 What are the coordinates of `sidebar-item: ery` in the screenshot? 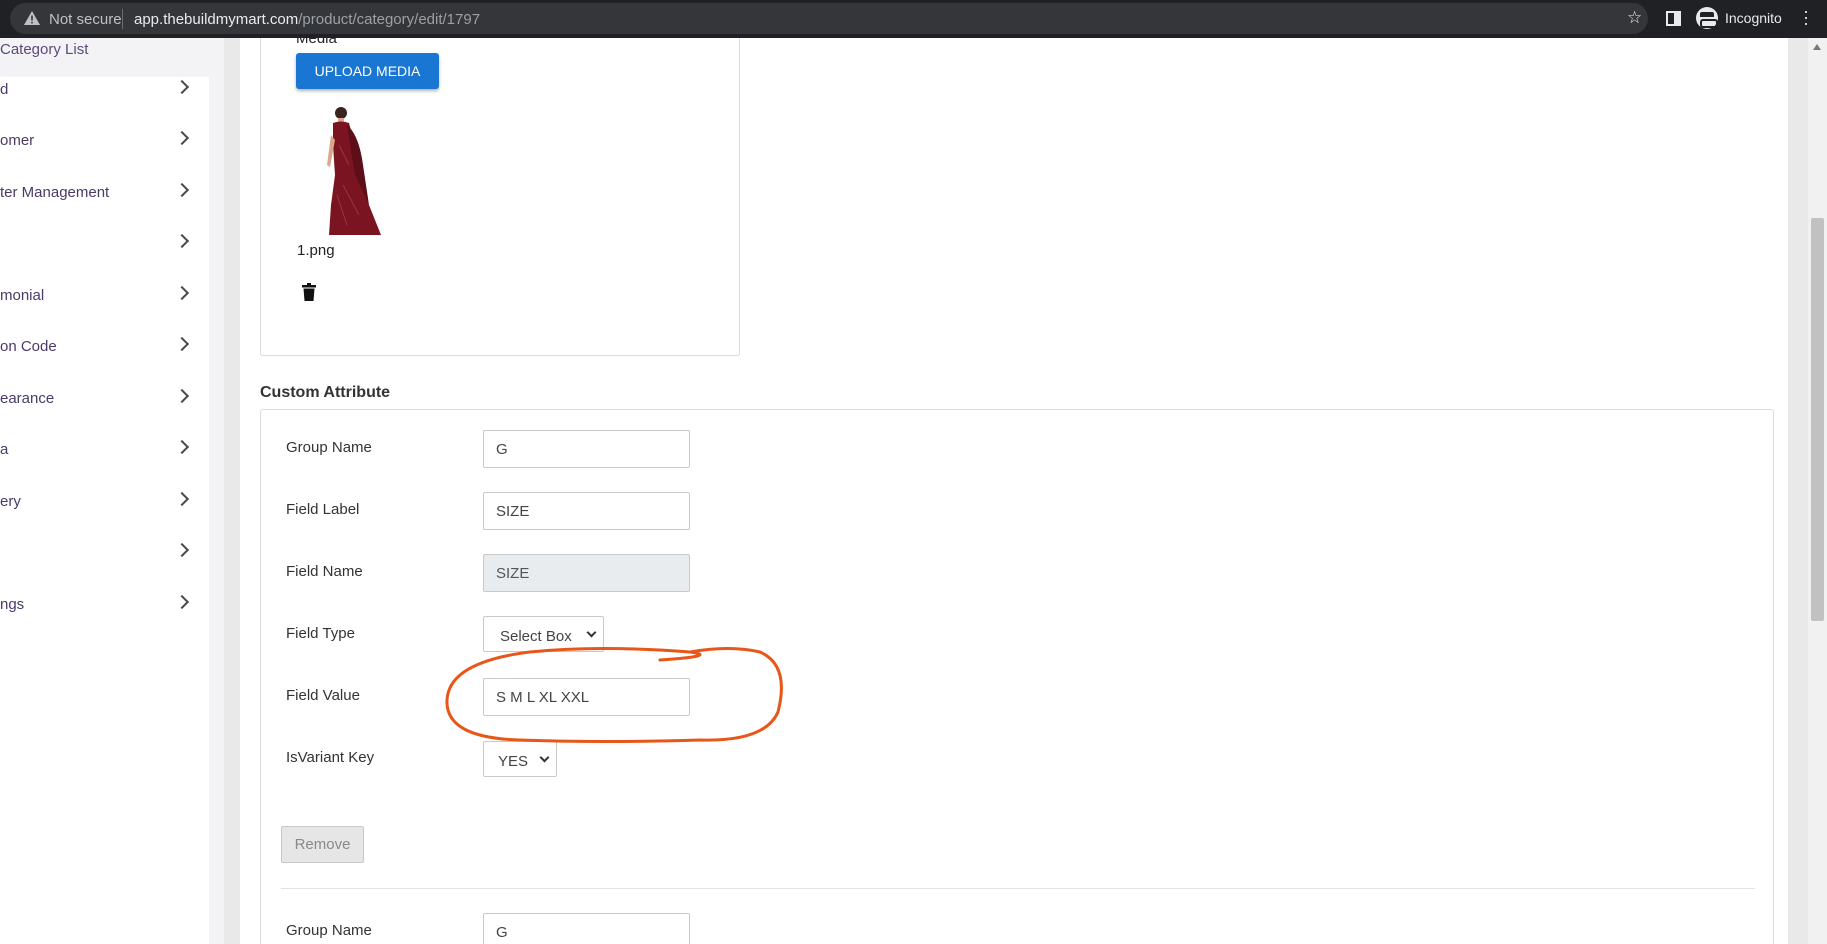 It's located at (100, 502).